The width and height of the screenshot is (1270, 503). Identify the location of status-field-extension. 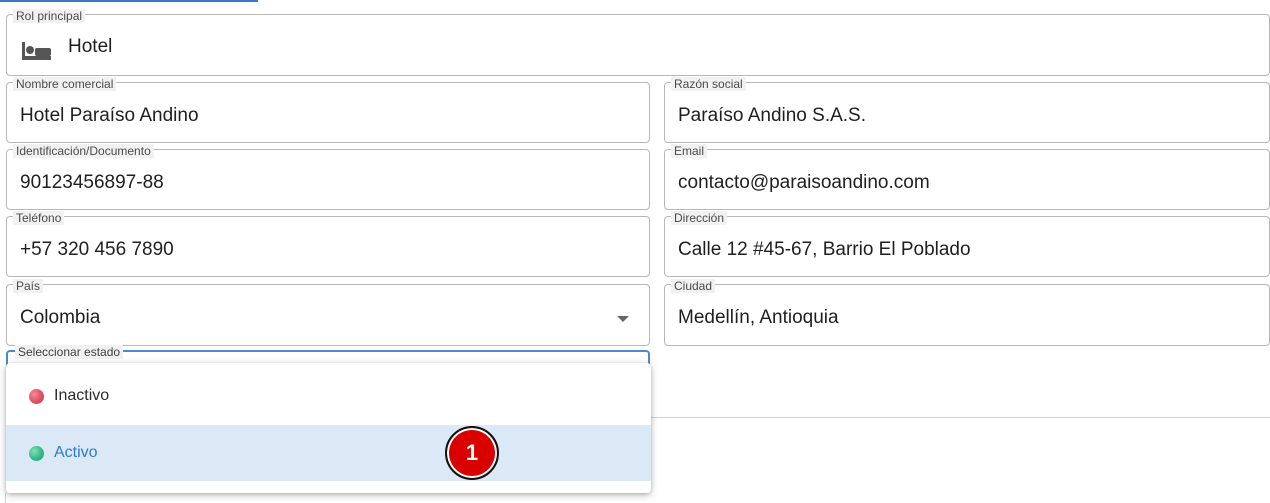
(959, 387).